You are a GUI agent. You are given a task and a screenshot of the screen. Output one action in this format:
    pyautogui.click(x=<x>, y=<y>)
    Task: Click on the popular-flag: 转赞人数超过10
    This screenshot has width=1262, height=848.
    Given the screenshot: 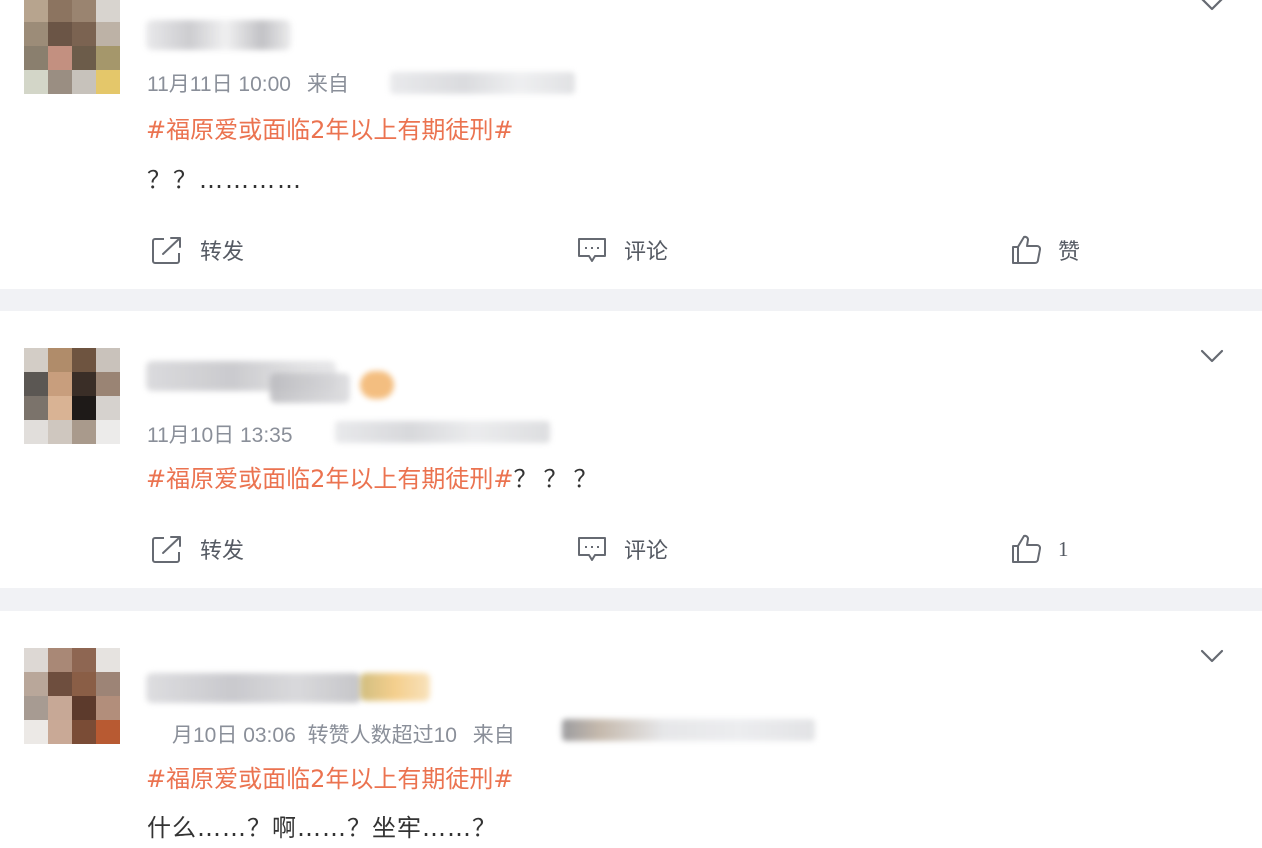 What is the action you would take?
    pyautogui.click(x=382, y=735)
    